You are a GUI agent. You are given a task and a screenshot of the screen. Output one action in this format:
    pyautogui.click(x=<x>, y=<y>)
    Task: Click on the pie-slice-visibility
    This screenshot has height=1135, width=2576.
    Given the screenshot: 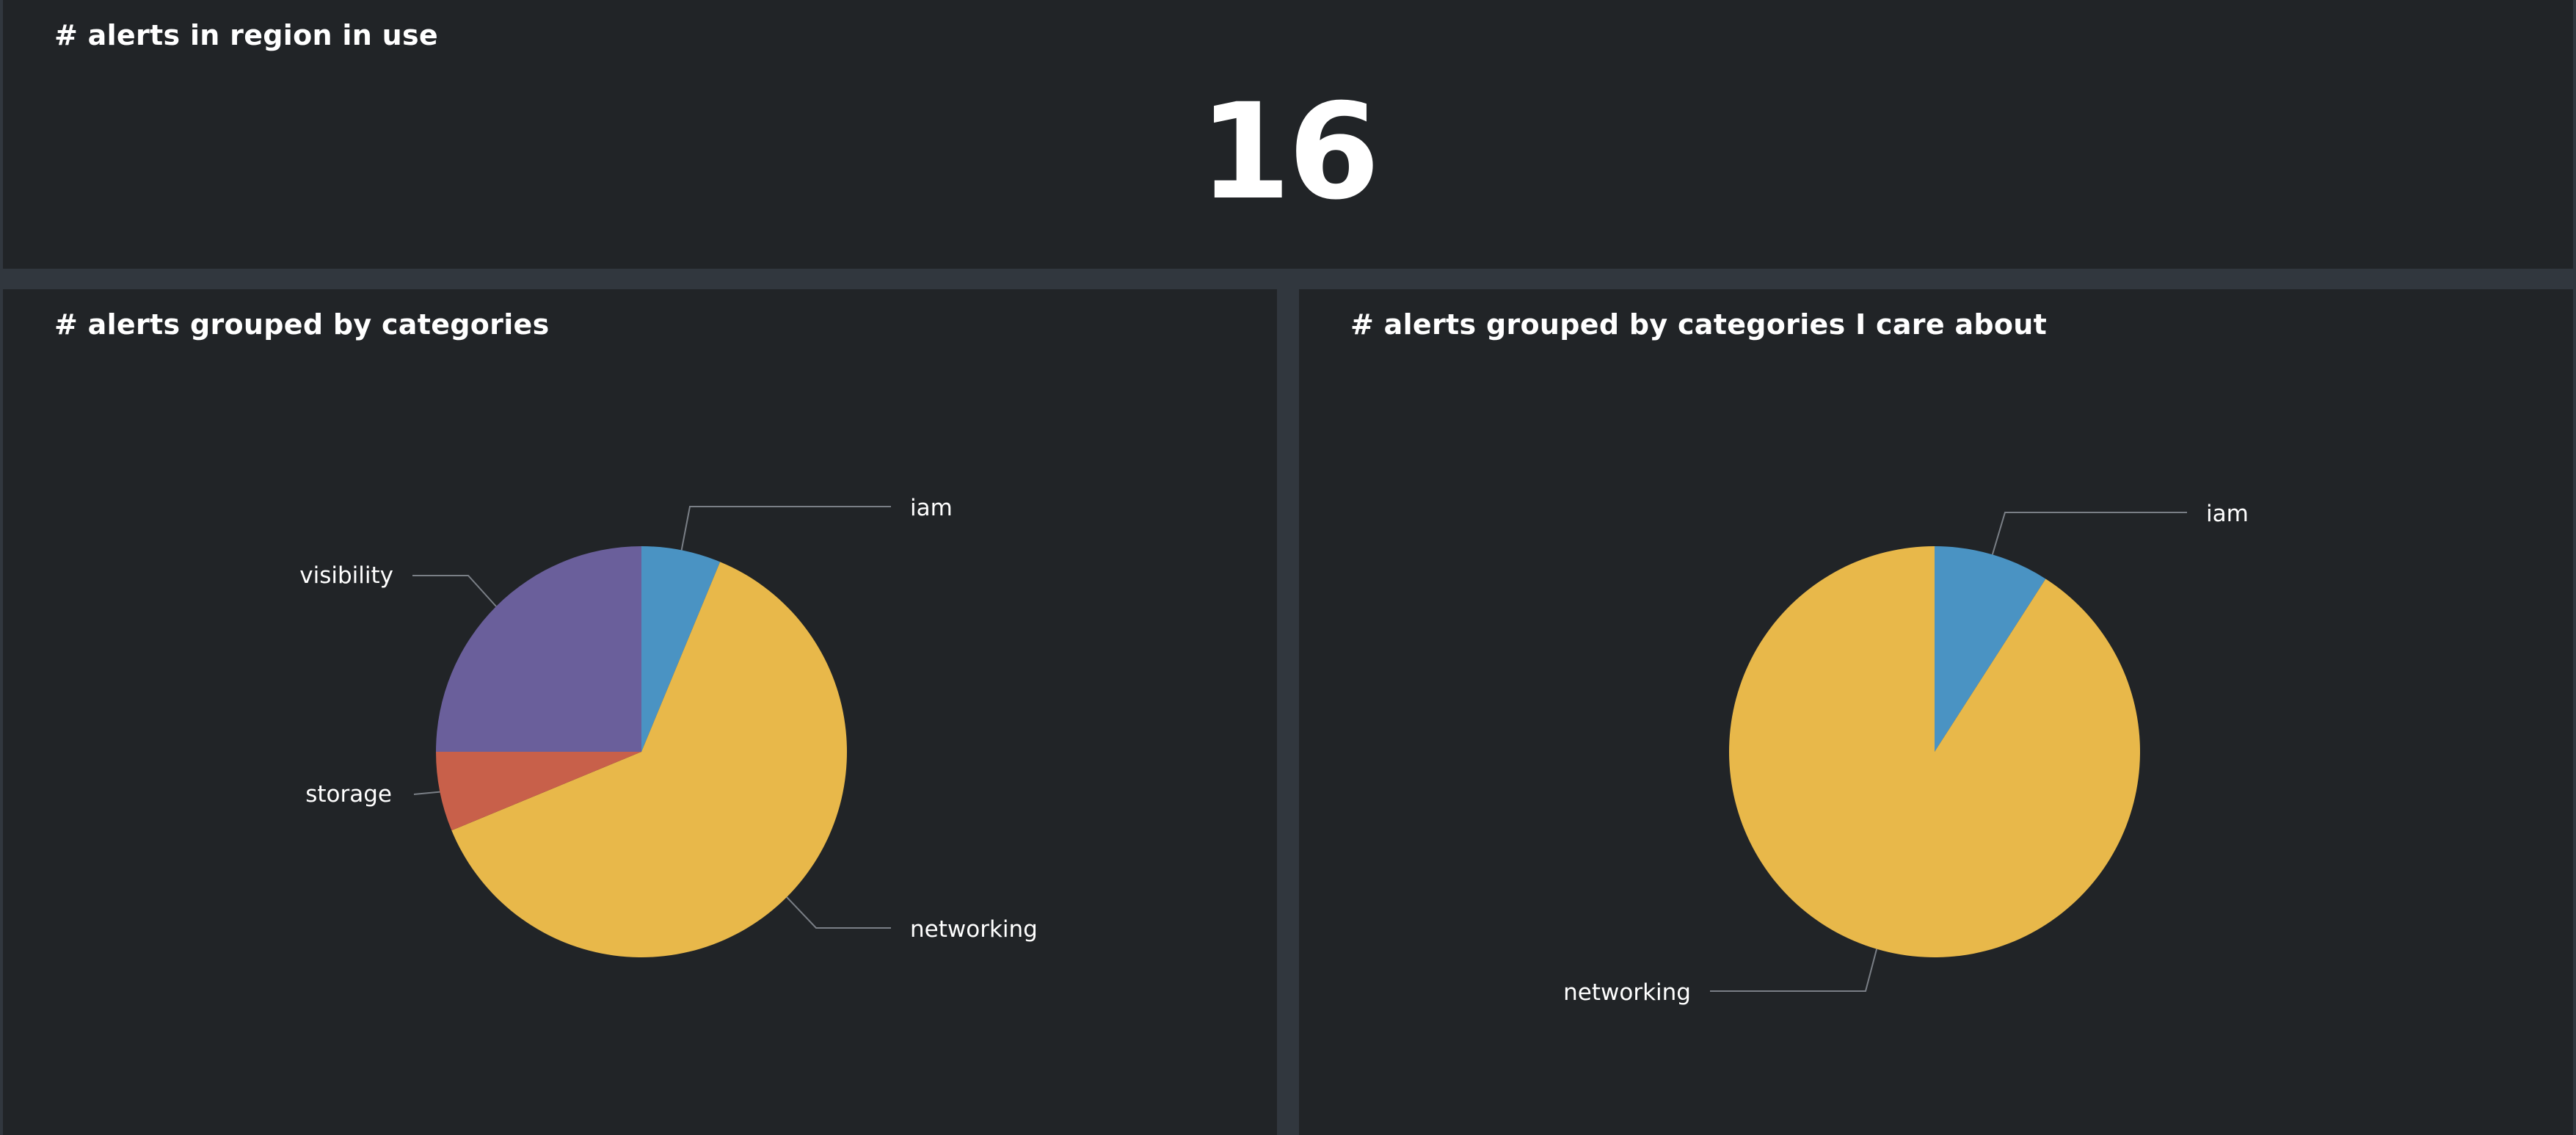 What is the action you would take?
    pyautogui.click(x=538, y=649)
    